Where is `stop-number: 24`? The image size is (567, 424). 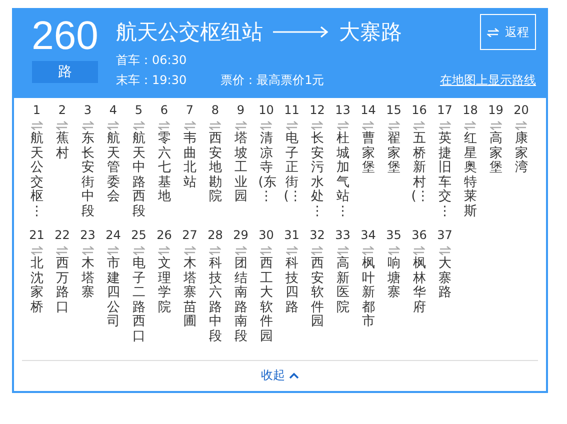 stop-number: 24 is located at coordinates (113, 235).